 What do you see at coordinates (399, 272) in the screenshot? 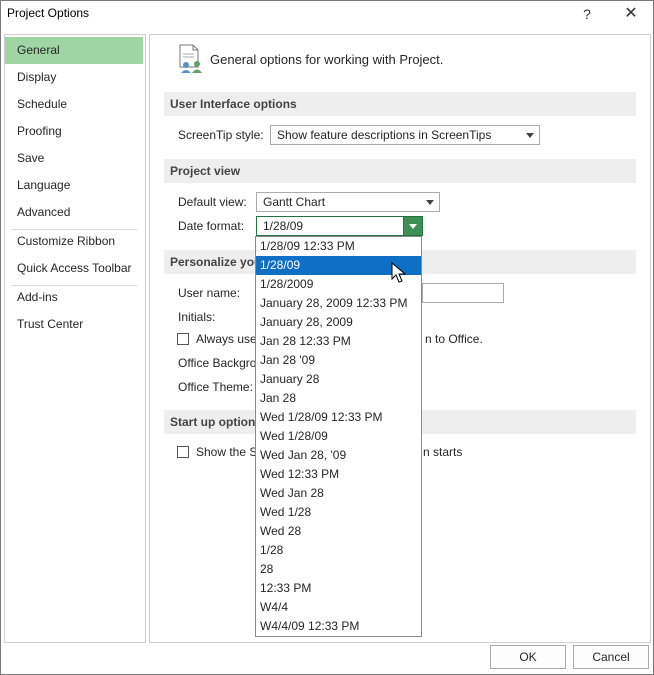
I see `mouse-cursor-icon` at bounding box center [399, 272].